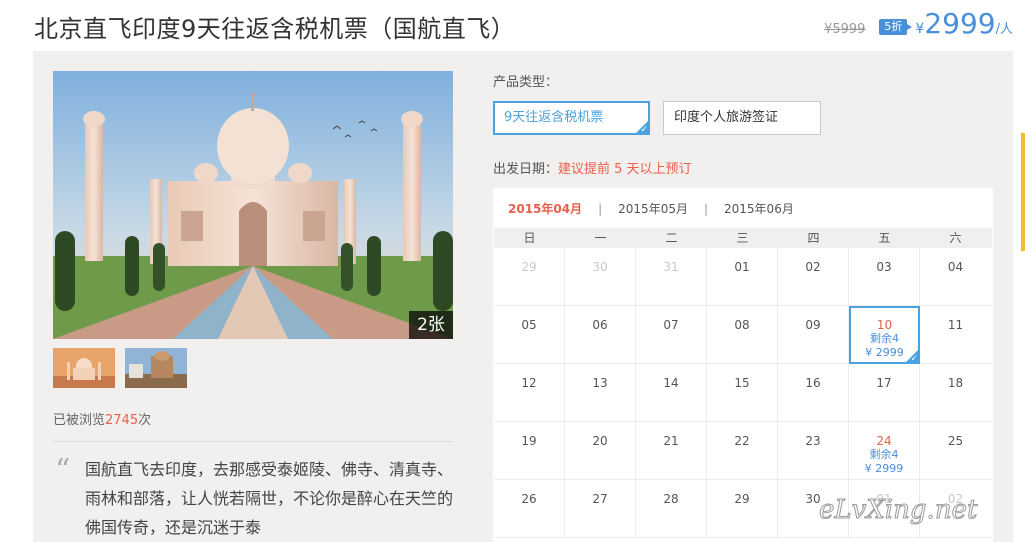 The width and height of the screenshot is (1025, 542). What do you see at coordinates (726, 117) in the screenshot?
I see `option-label: 印度个人旅游签证` at bounding box center [726, 117].